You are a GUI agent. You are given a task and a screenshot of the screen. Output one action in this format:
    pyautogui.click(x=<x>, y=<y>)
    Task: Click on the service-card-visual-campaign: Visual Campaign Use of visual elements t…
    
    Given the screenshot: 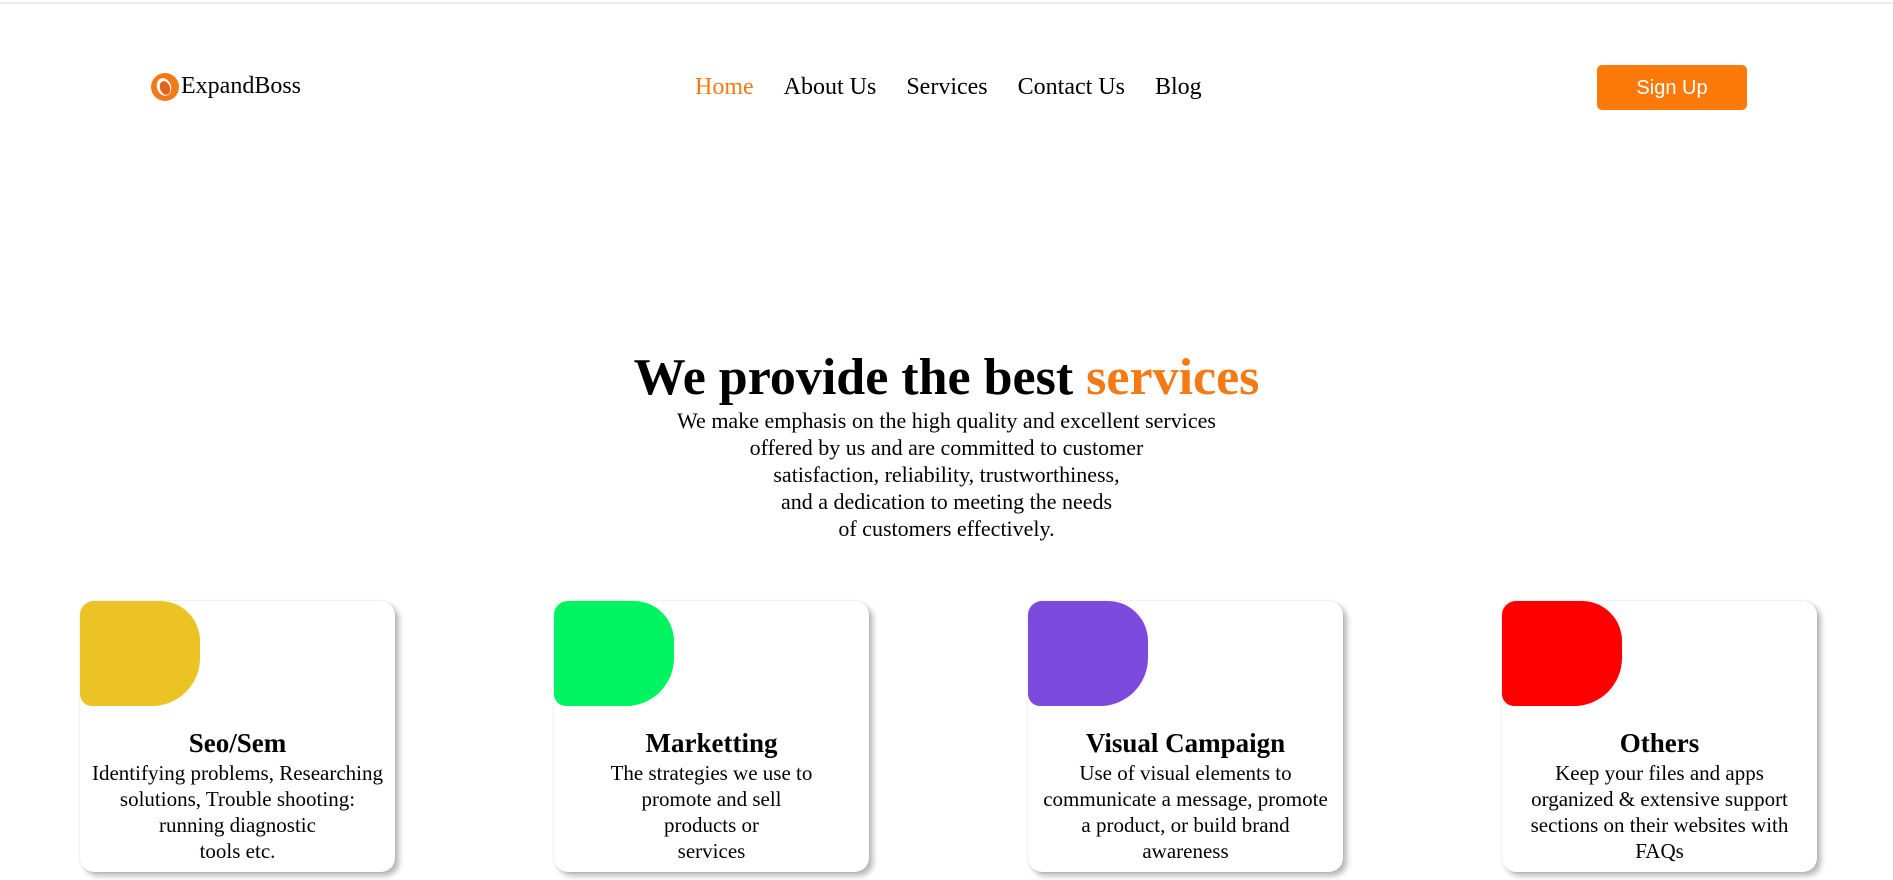 What is the action you would take?
    pyautogui.click(x=1185, y=736)
    